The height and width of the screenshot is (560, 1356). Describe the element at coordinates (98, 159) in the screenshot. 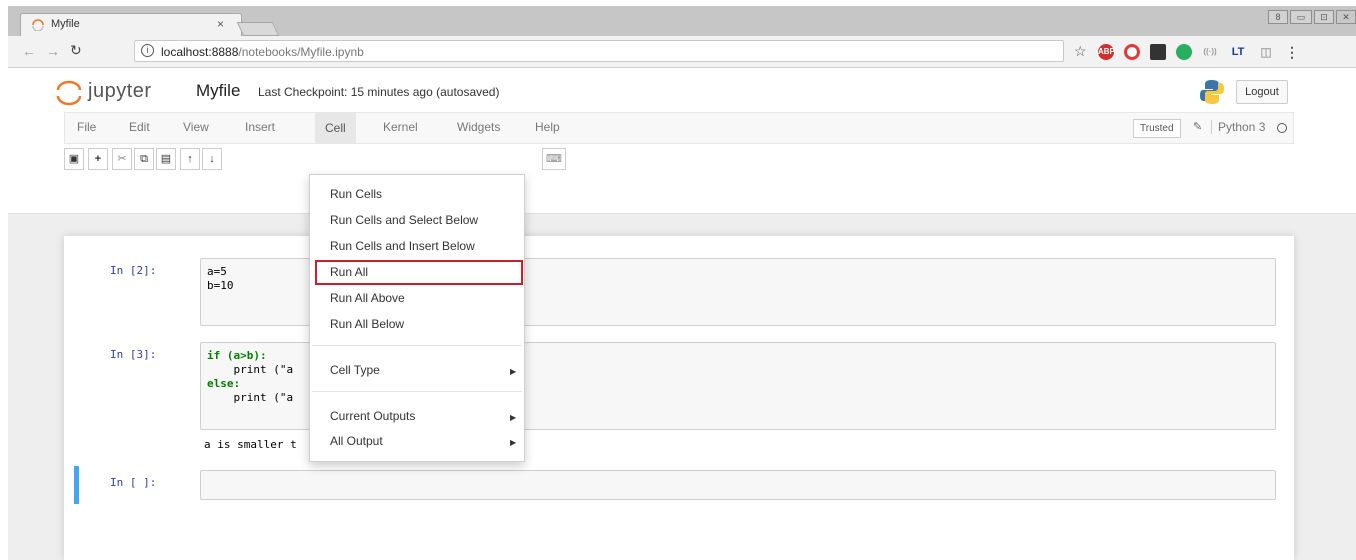

I see `insert-cell-icon: +` at that location.